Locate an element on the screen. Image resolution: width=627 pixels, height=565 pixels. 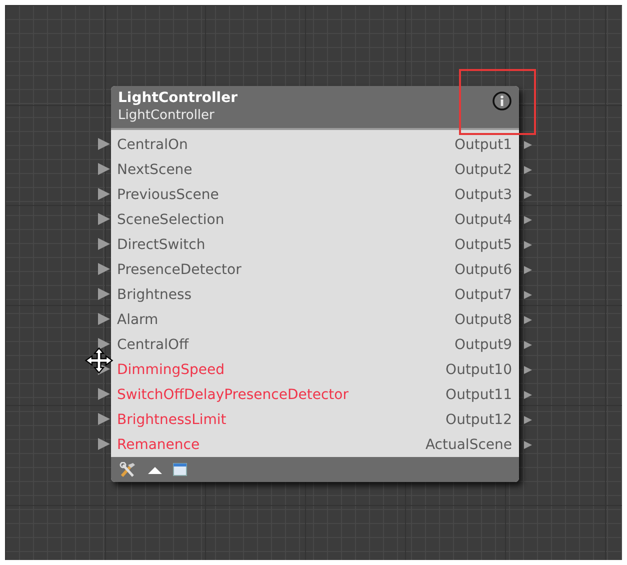
node-subtitle: LightController is located at coordinates (167, 116).